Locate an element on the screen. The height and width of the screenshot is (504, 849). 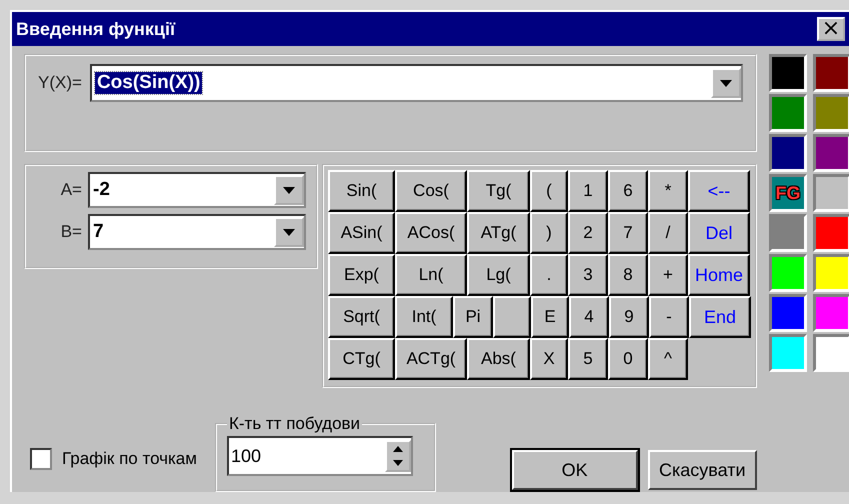
close-button: × is located at coordinates (831, 29).